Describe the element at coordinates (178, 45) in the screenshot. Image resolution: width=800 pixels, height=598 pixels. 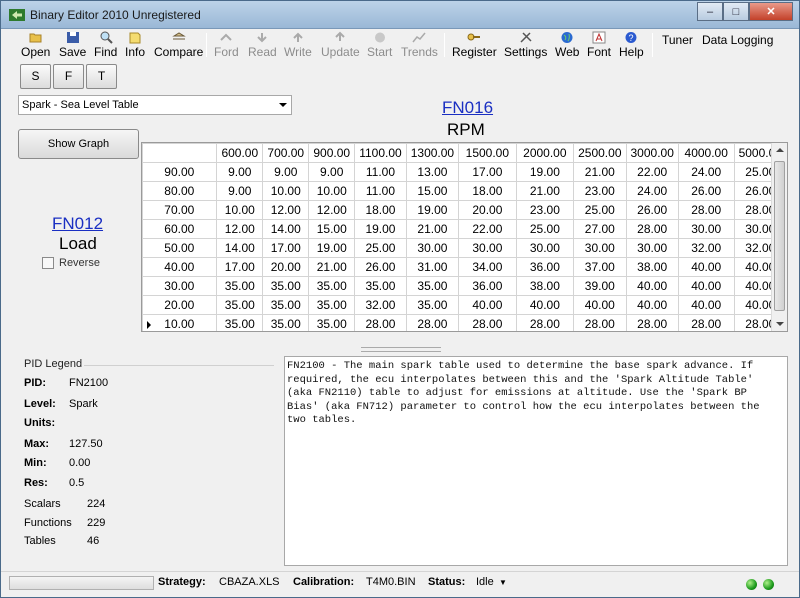
I see `compare-button: Compare` at that location.